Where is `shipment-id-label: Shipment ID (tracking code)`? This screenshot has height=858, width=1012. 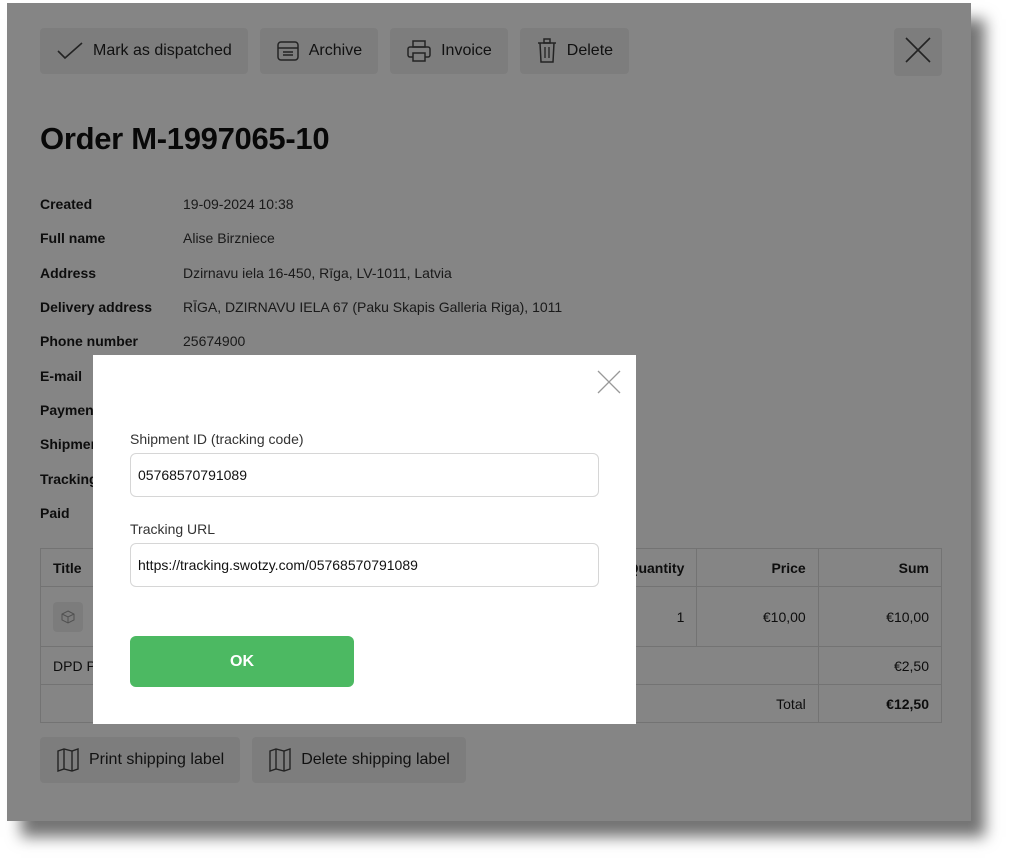 shipment-id-label: Shipment ID (tracking code) is located at coordinates (217, 439).